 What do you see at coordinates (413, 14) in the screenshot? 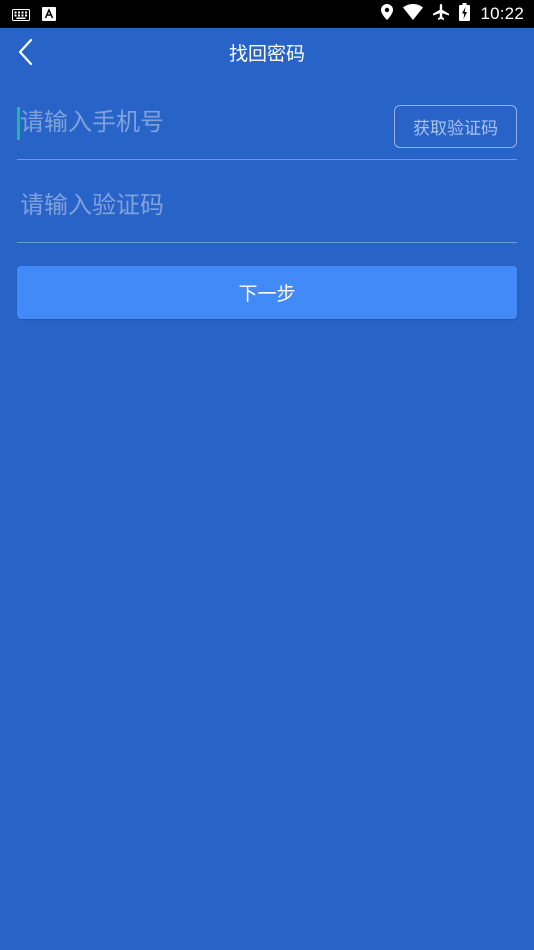
I see `wifi-icon` at bounding box center [413, 14].